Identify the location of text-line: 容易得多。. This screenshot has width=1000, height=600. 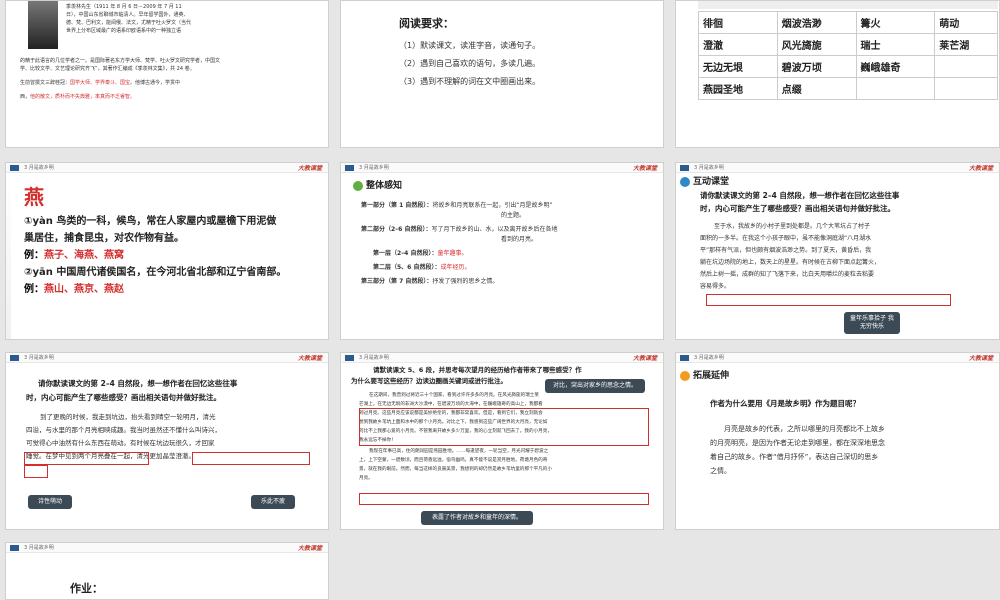
(715, 286).